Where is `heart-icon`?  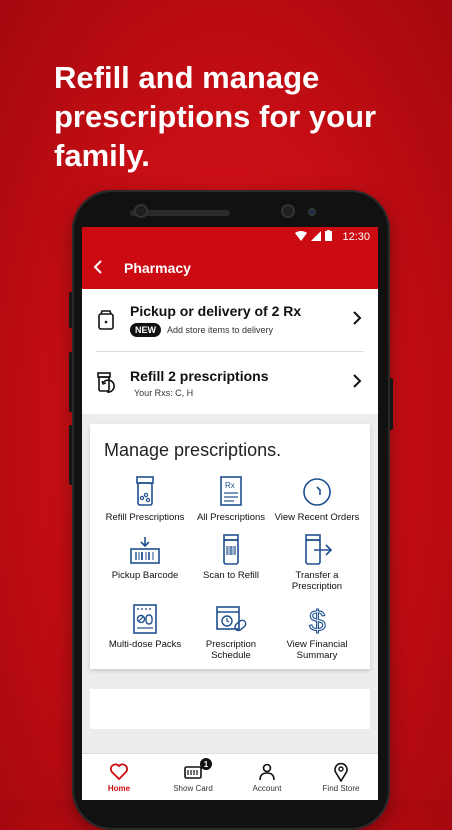
heart-icon is located at coordinates (119, 771).